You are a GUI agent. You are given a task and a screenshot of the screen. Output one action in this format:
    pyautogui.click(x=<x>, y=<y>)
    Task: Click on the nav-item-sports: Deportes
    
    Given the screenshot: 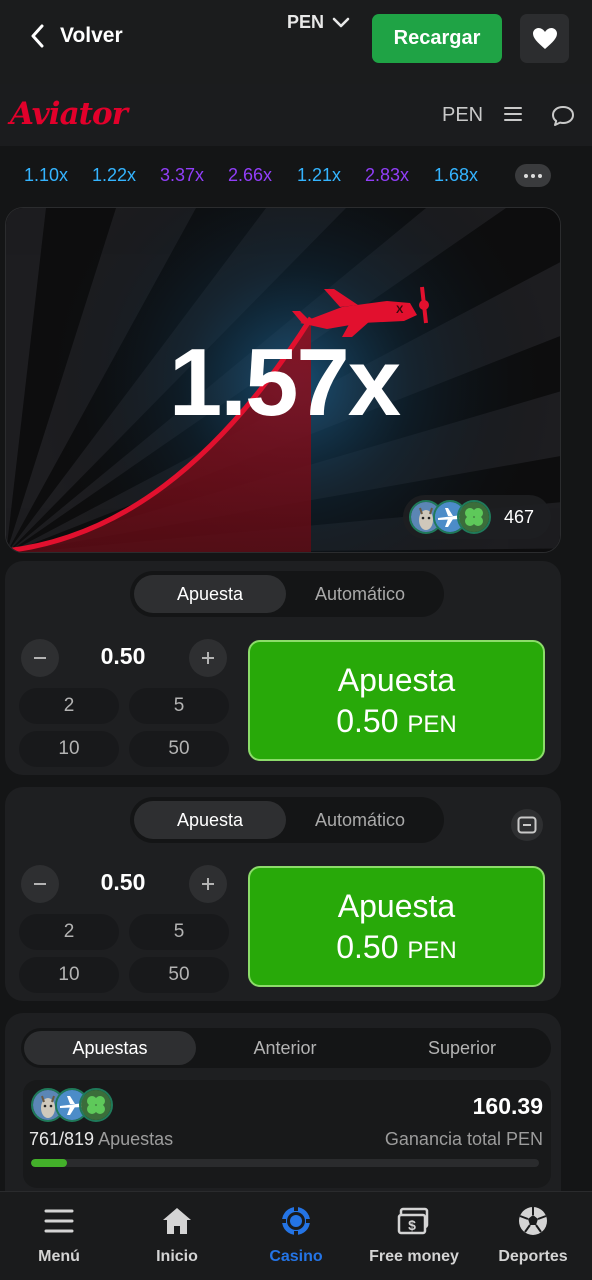 What is the action you would take?
    pyautogui.click(x=533, y=1236)
    